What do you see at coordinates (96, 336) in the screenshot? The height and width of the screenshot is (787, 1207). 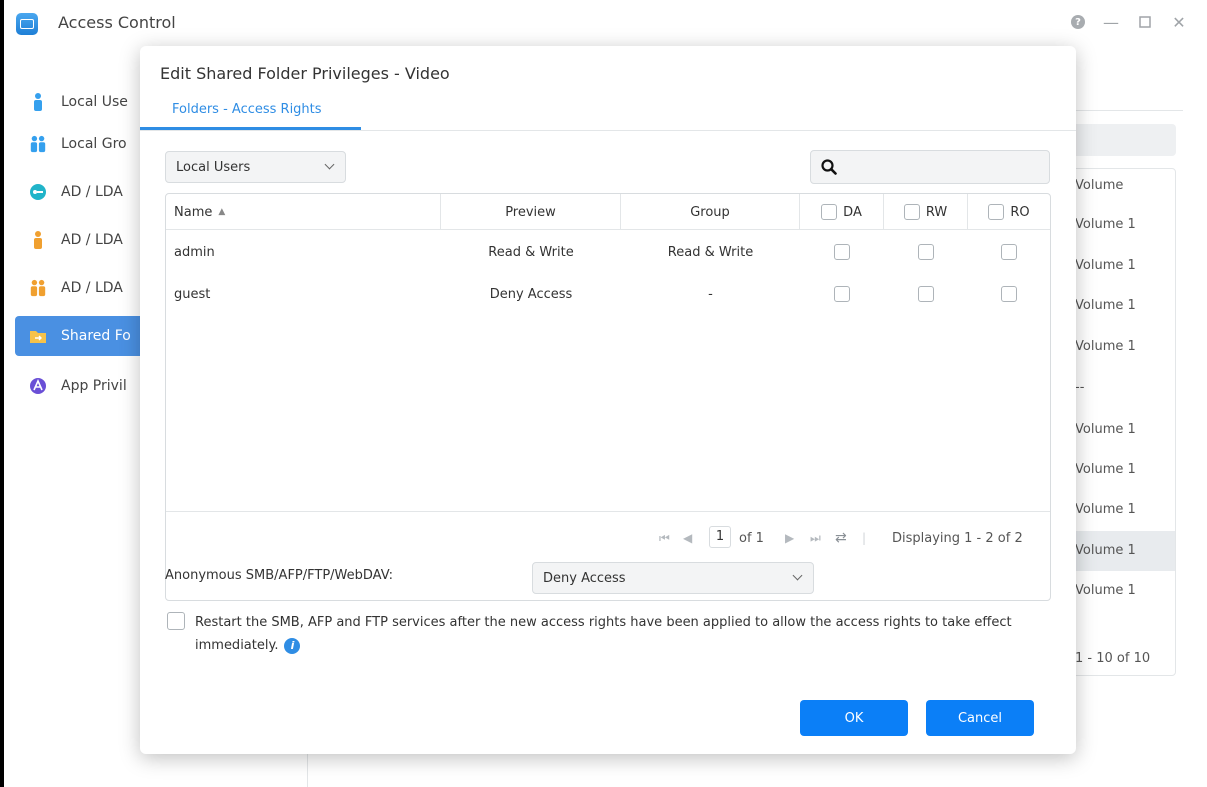 I see `sidebar-item-label: Shared Fo` at bounding box center [96, 336].